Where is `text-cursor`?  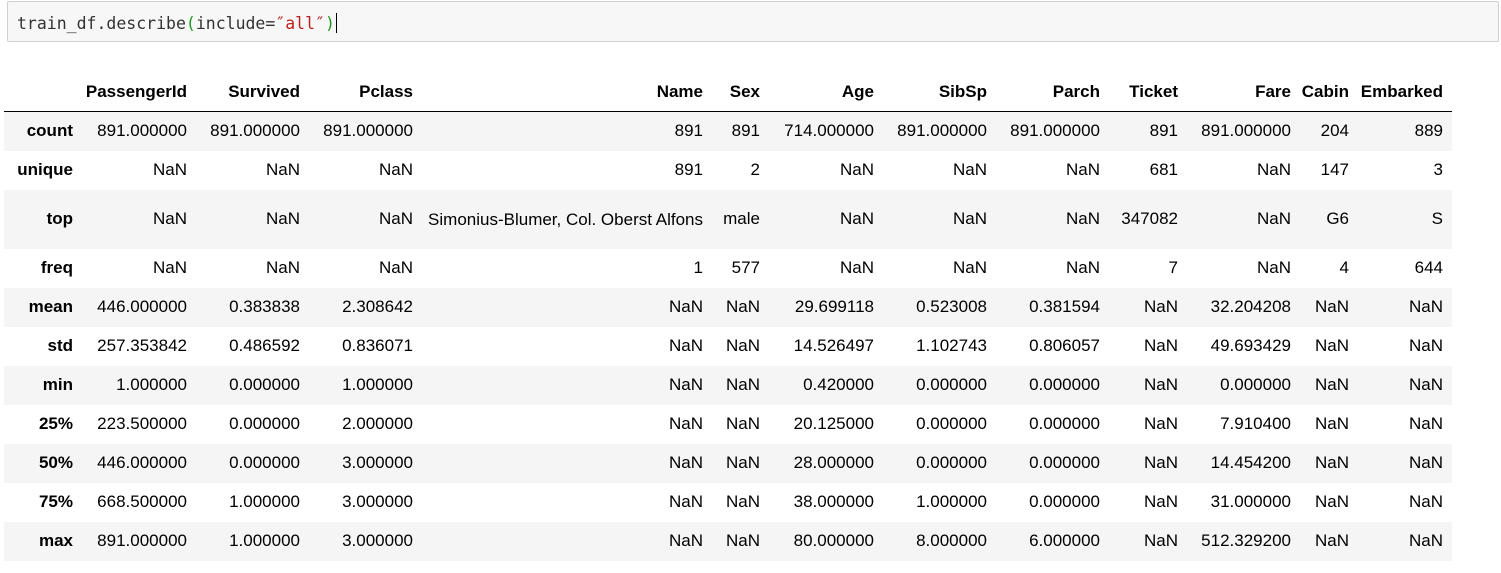 text-cursor is located at coordinates (336, 23).